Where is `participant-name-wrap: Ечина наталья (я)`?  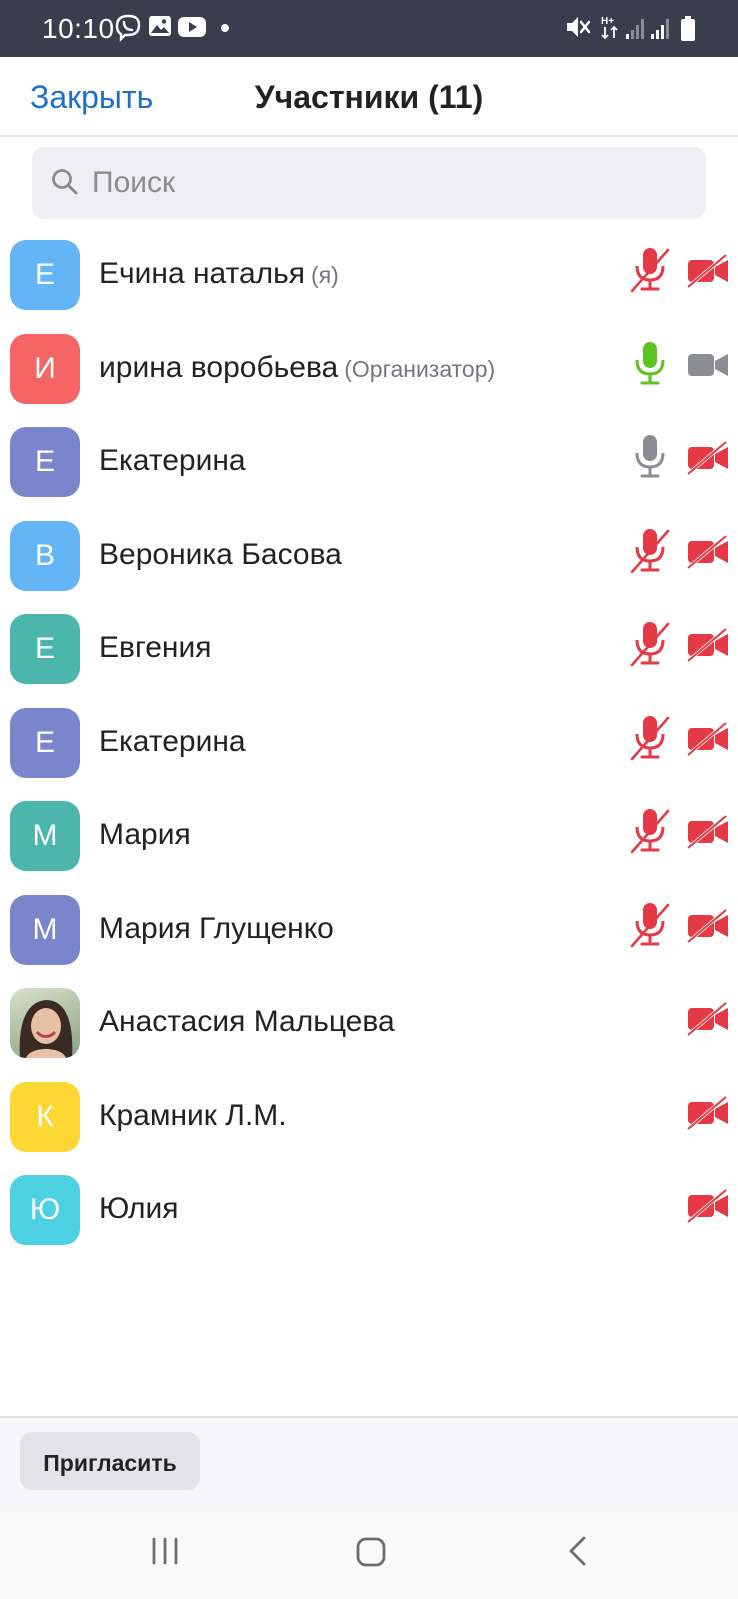
participant-name-wrap: Ечина наталья (я) is located at coordinates (219, 274).